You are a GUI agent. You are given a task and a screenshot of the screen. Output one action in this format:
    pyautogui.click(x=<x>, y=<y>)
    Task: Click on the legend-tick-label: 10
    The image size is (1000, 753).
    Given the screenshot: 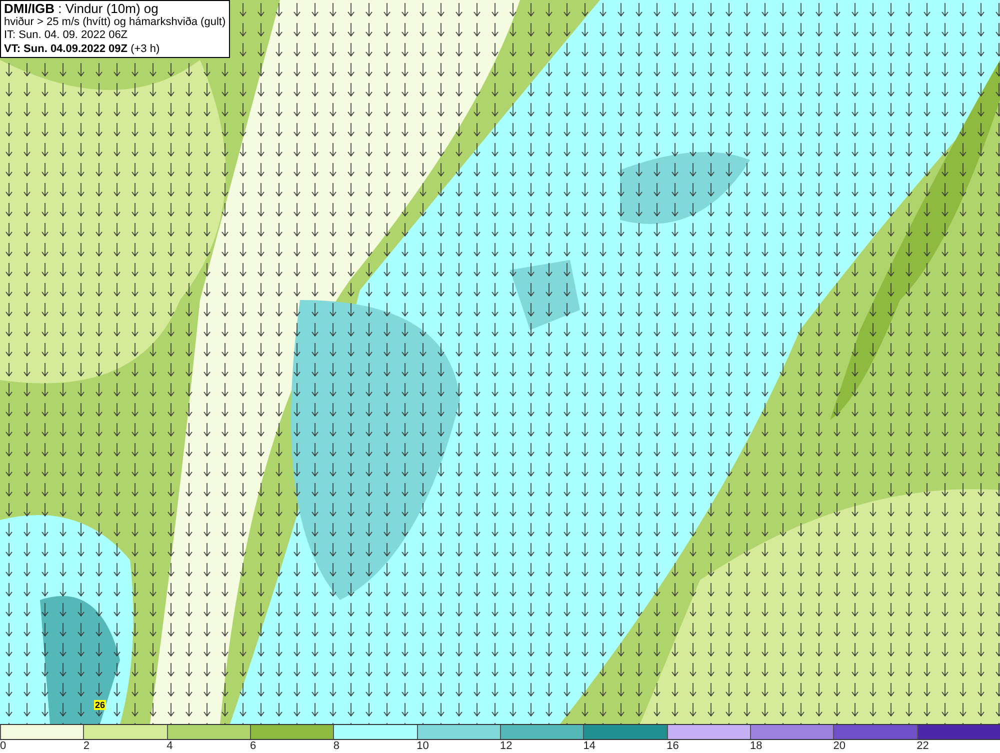 What is the action you would take?
    pyautogui.click(x=422, y=746)
    